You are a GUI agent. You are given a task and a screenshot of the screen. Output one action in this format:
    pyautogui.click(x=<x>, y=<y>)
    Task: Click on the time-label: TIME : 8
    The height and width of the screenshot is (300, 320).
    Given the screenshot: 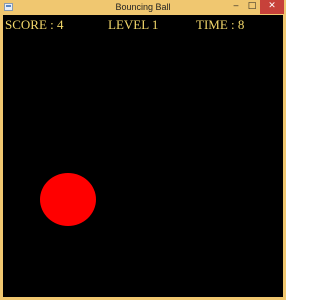 What is the action you would take?
    pyautogui.click(x=220, y=24)
    